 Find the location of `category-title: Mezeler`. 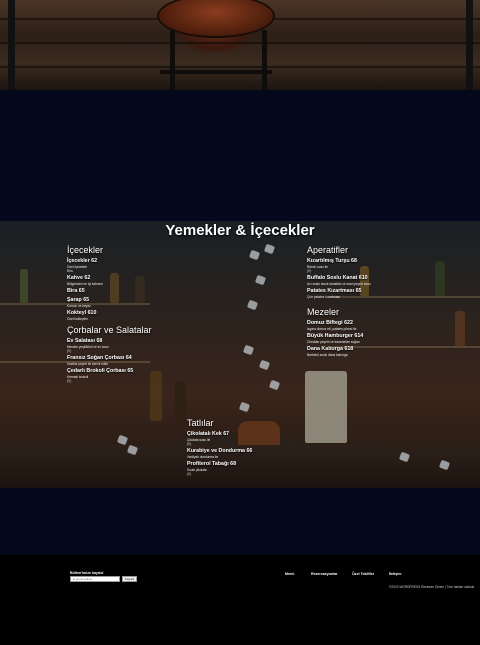

category-title: Mezeler is located at coordinates (323, 312).